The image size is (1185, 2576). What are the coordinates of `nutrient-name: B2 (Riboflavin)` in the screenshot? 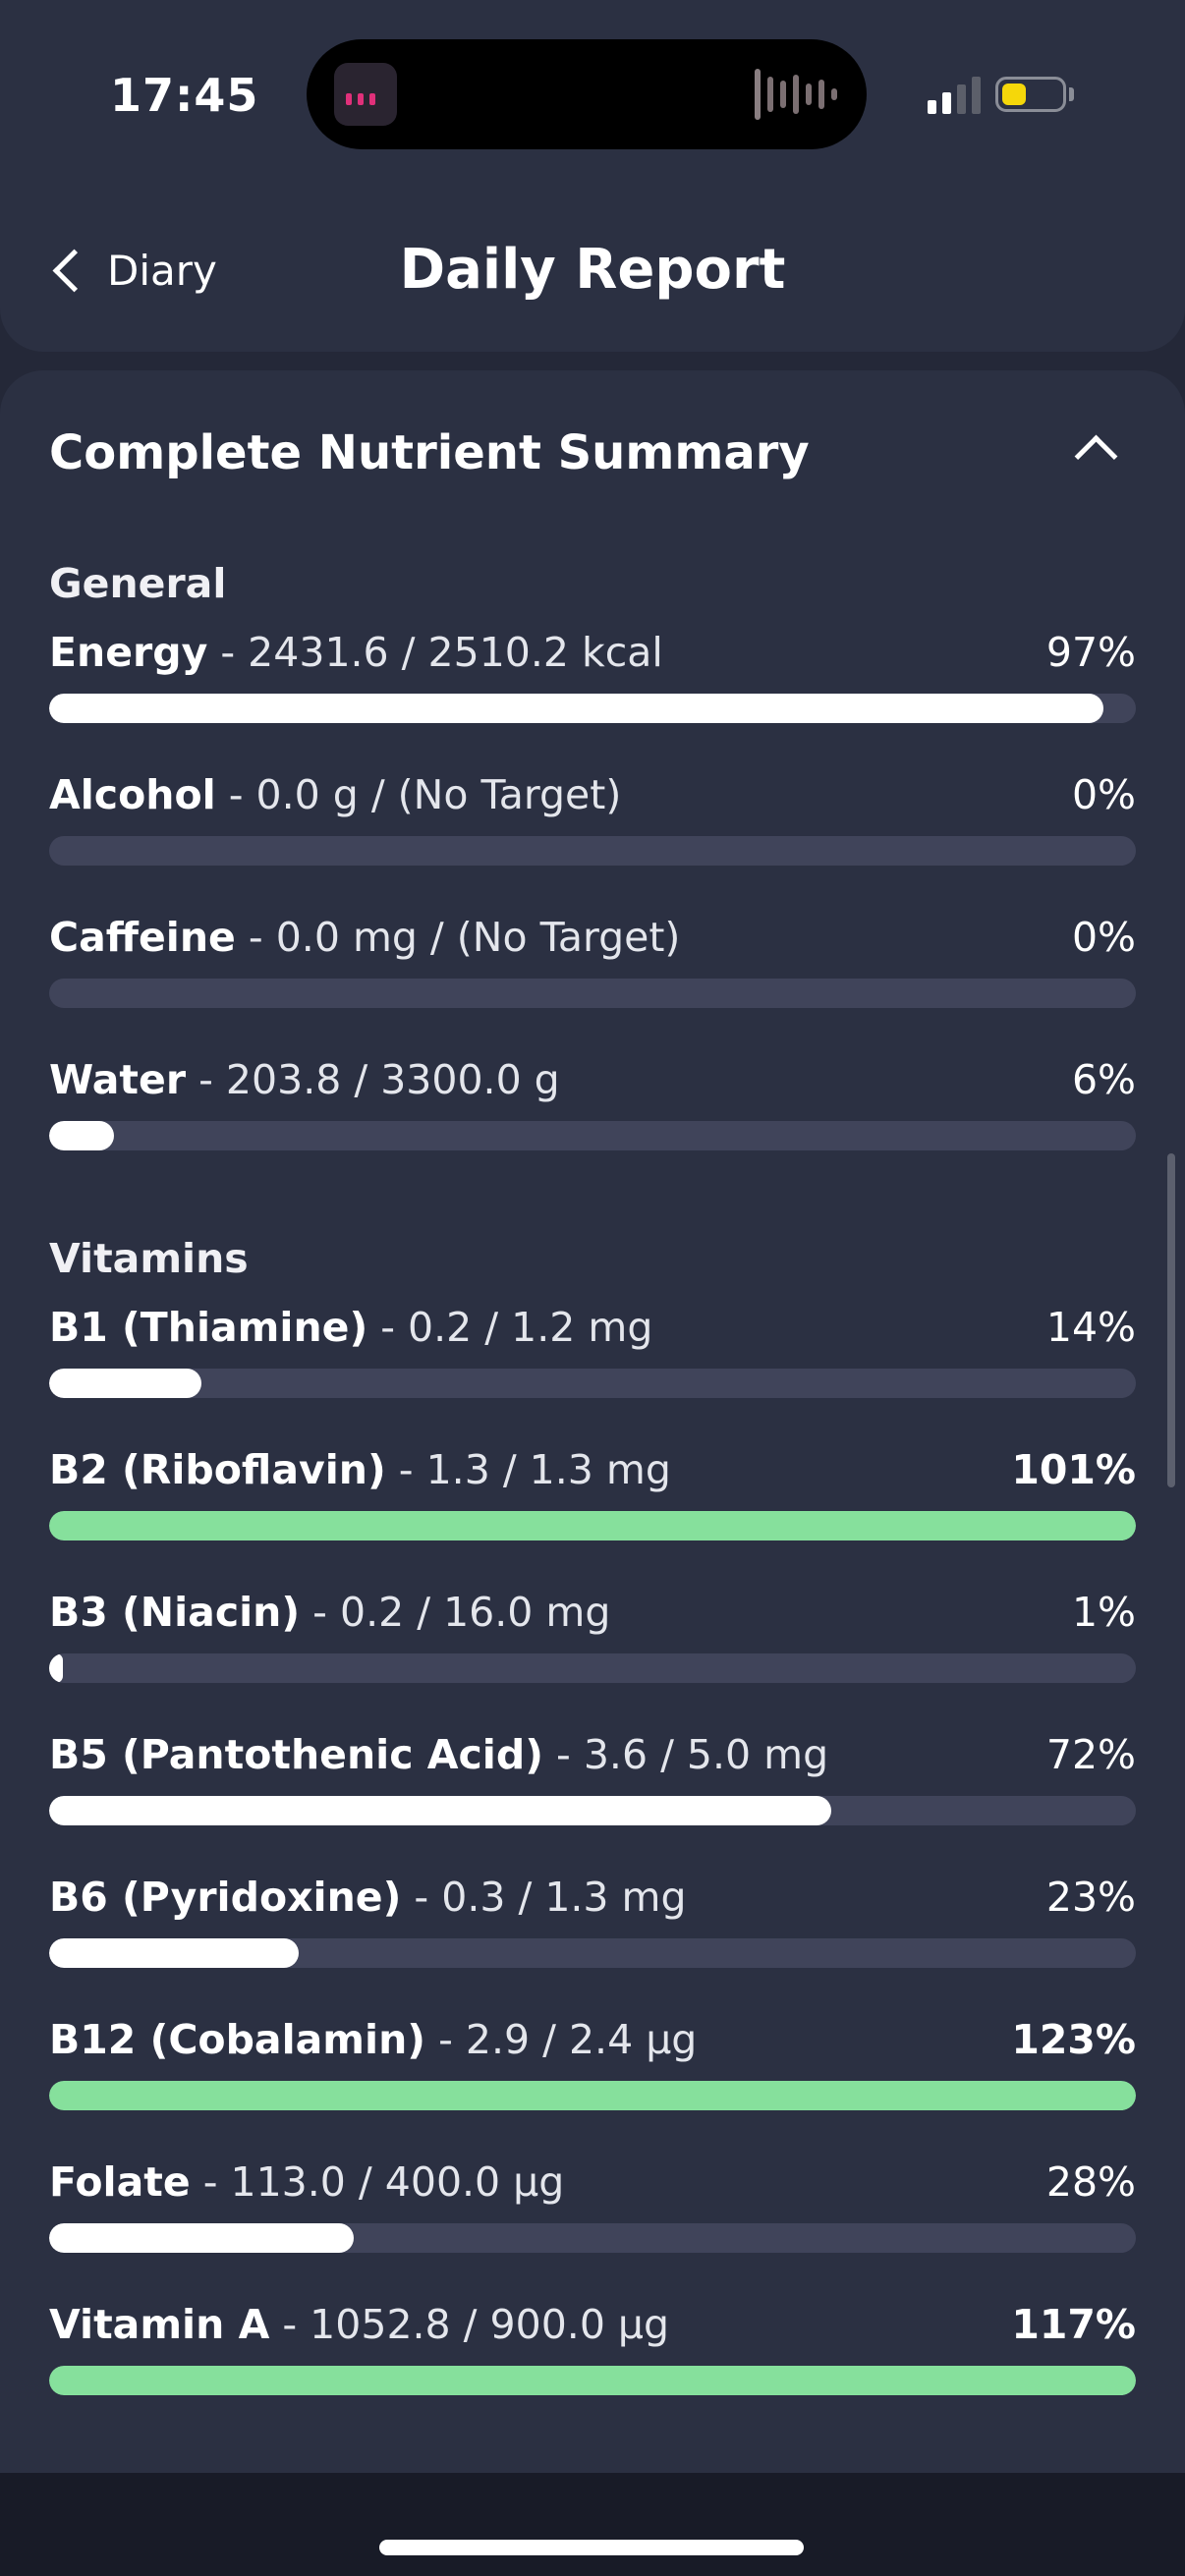 It's located at (217, 1469).